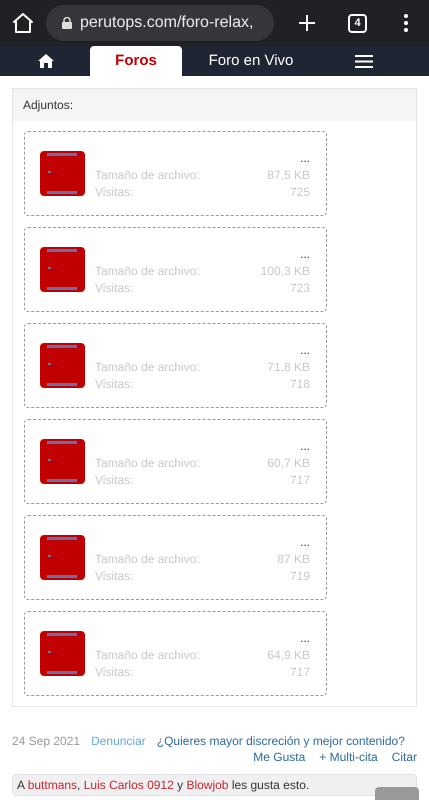  I want to click on url-text: perutops.com/foro-relax,, so click(167, 23).